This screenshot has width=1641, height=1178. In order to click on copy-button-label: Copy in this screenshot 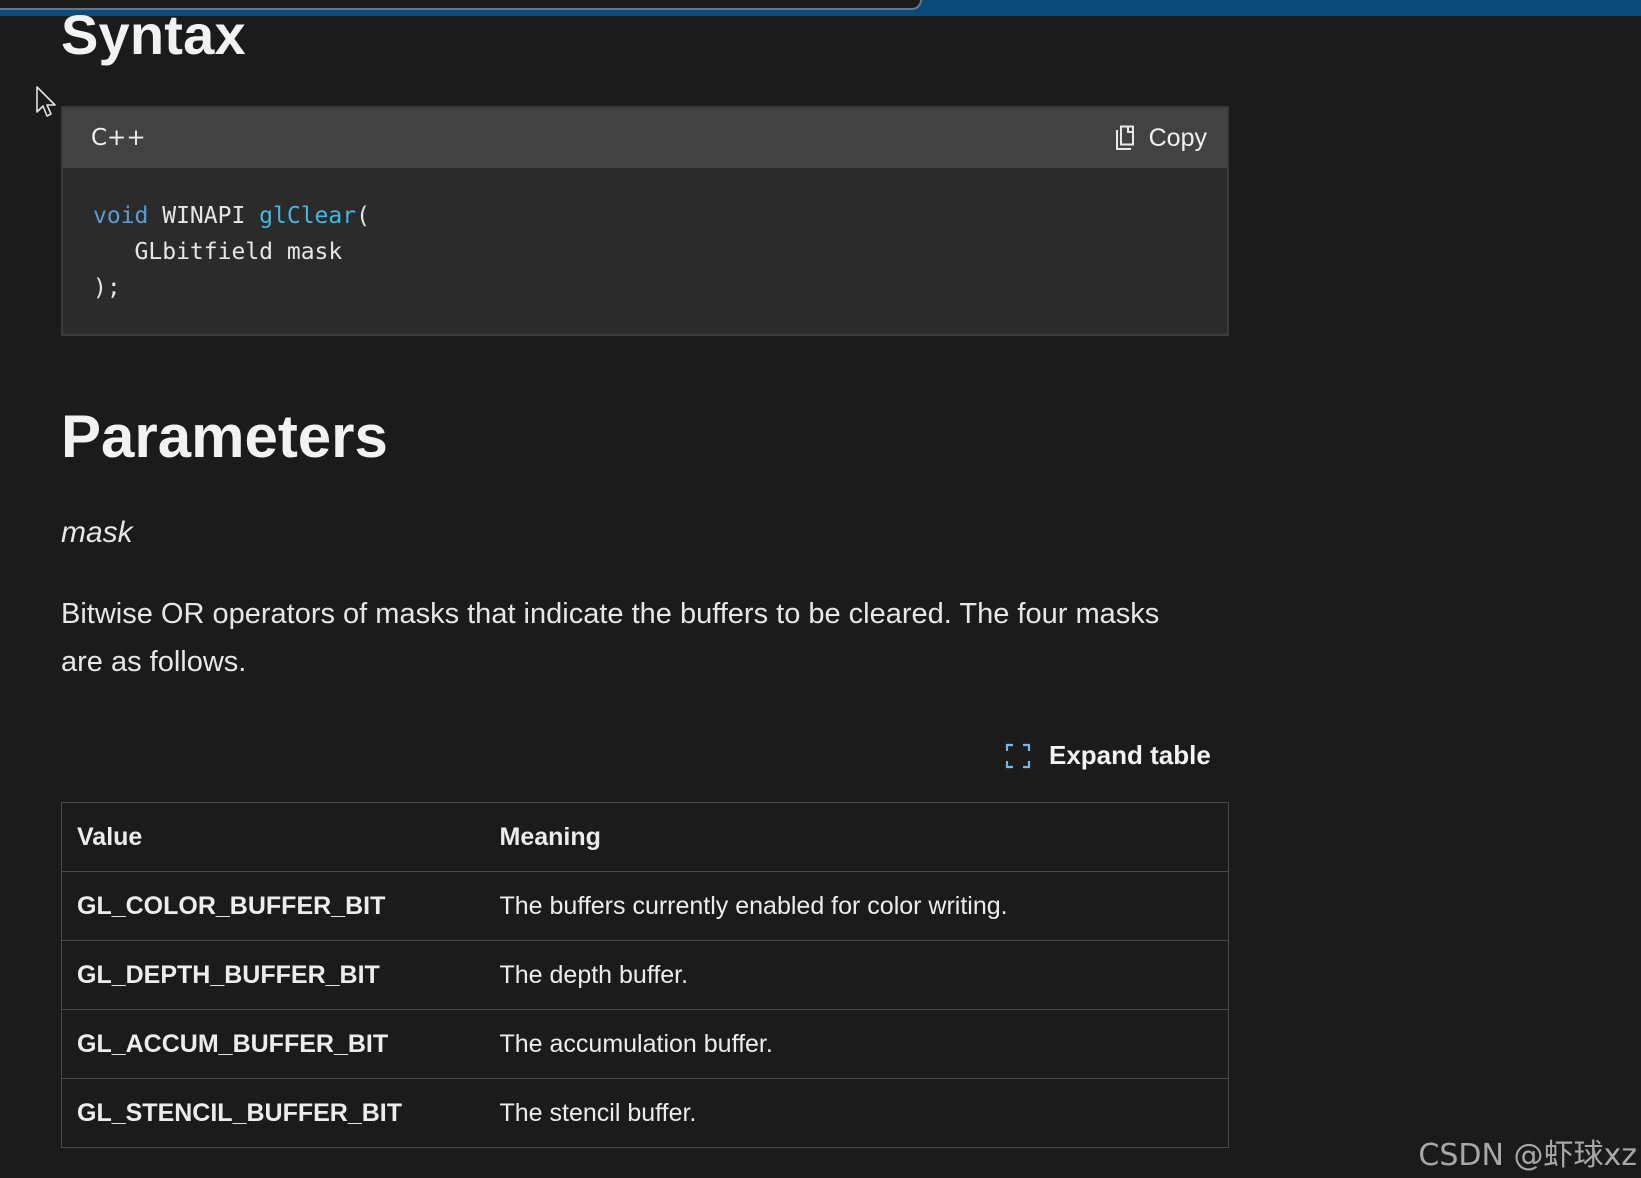, I will do `click(1177, 137)`.